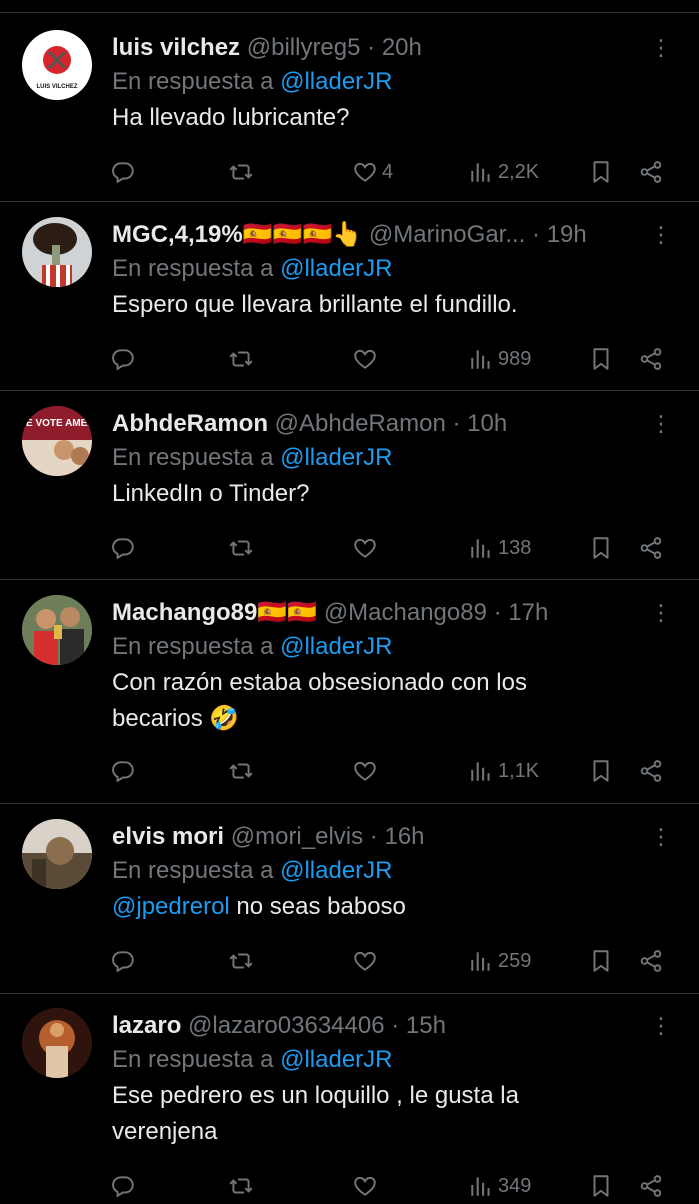 This screenshot has height=1204, width=699. Describe the element at coordinates (405, 612) in the screenshot. I see `username: @Machango89` at that location.